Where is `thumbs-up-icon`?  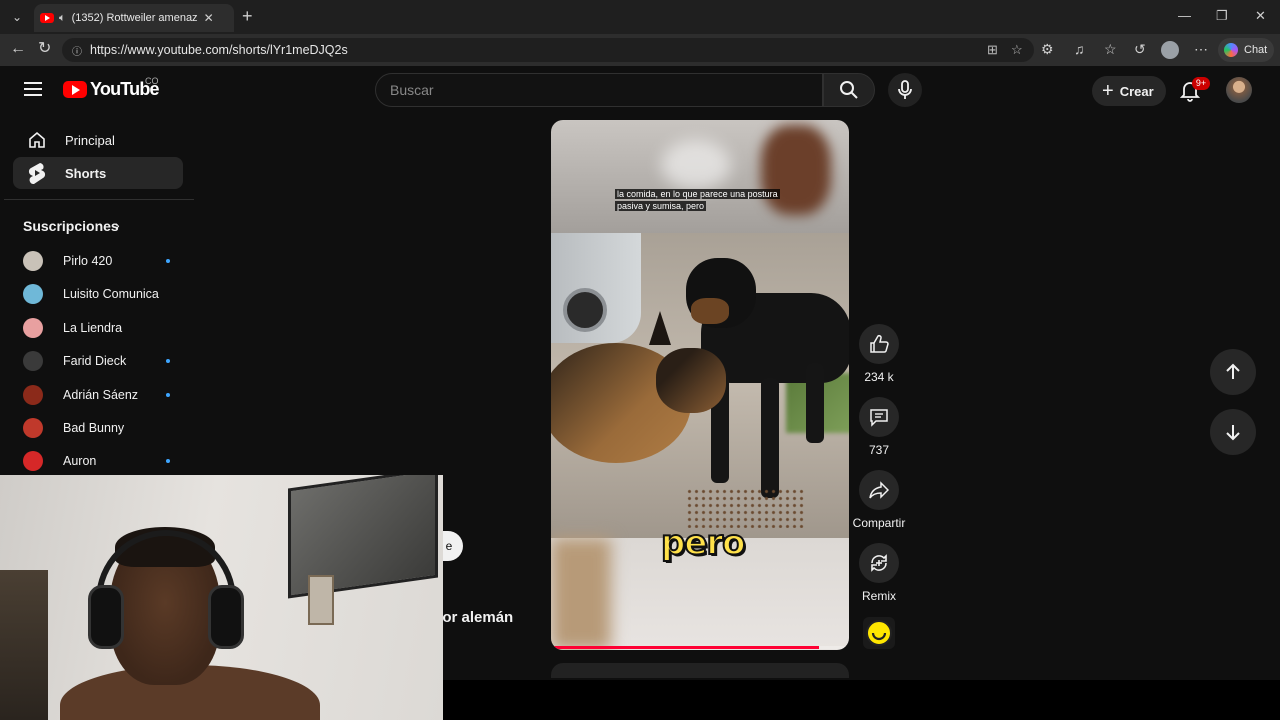
thumbs-up-icon is located at coordinates (879, 343).